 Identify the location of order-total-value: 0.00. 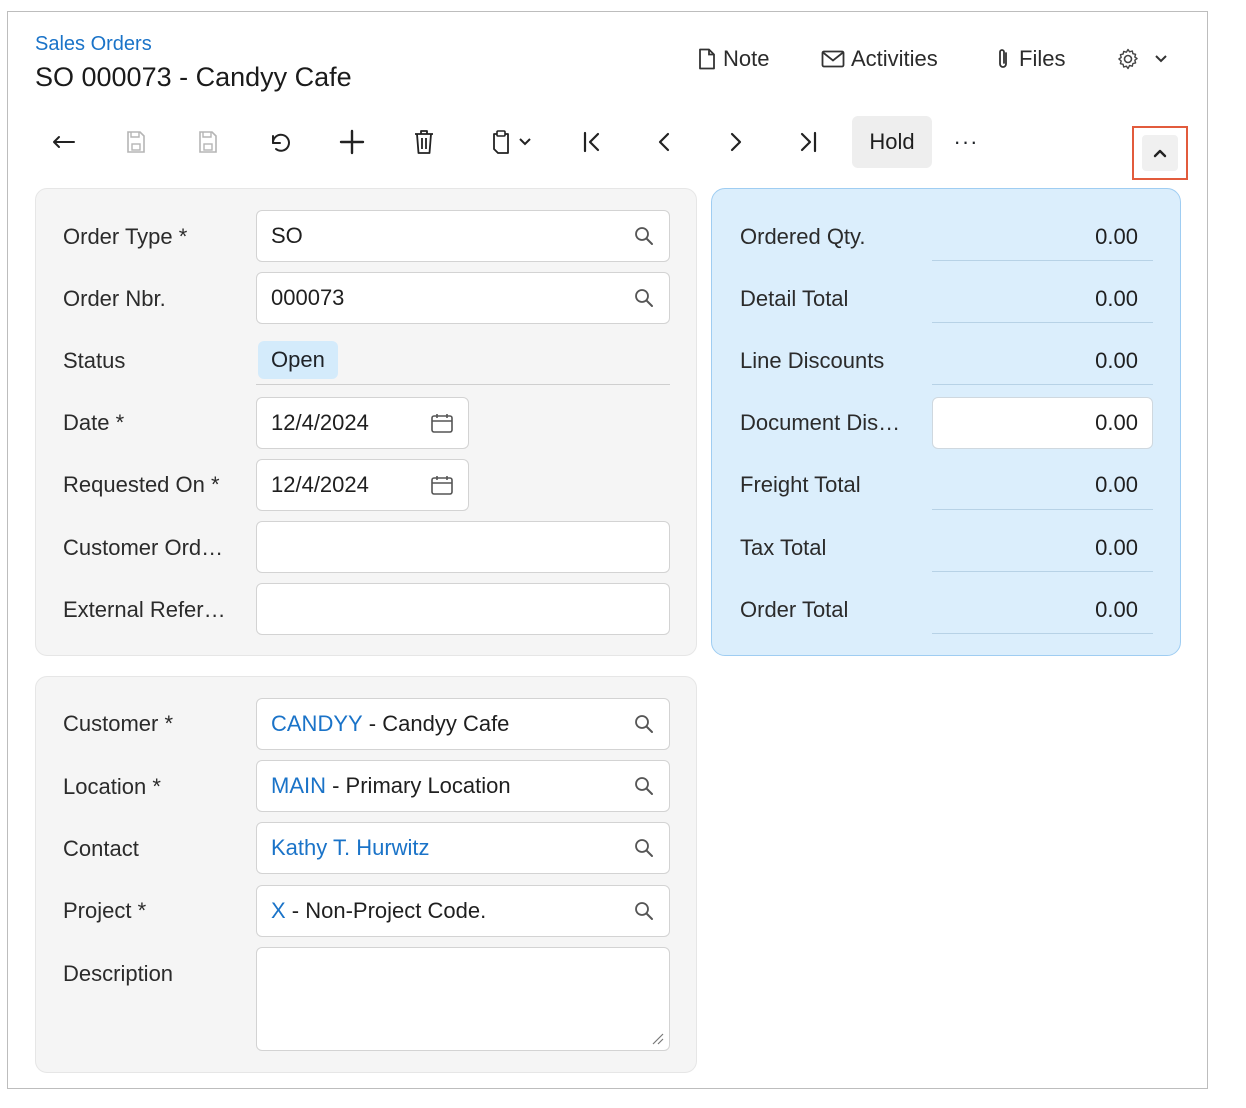
(1116, 609).